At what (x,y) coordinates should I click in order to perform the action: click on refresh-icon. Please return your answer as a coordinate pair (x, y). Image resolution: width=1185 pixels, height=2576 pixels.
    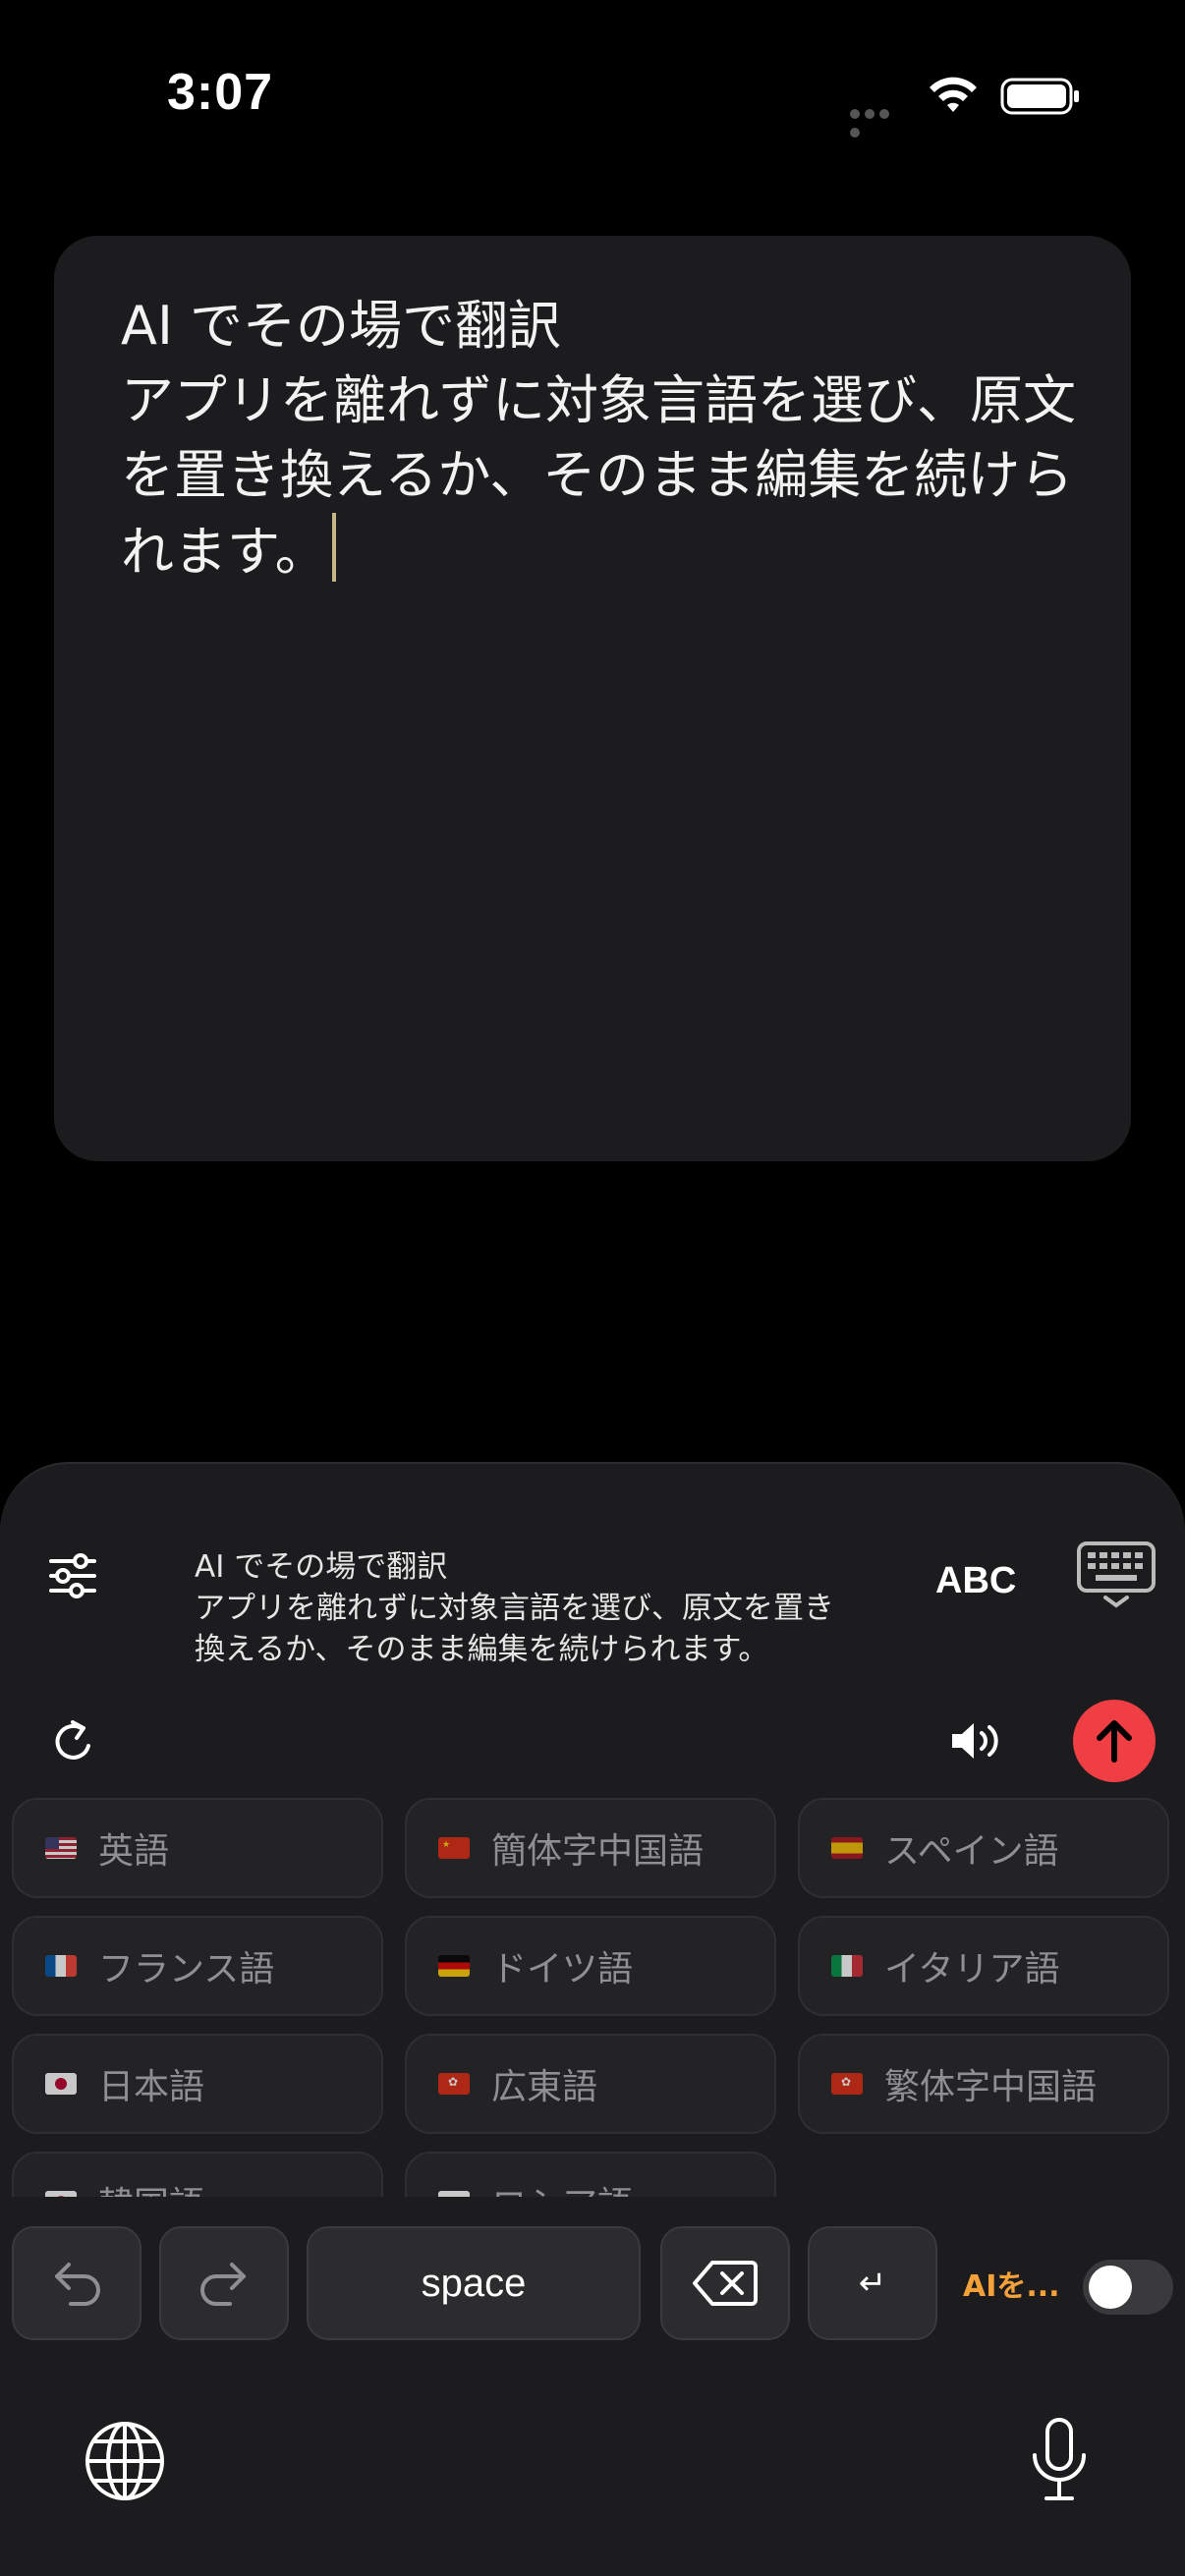
    Looking at the image, I should click on (73, 1740).